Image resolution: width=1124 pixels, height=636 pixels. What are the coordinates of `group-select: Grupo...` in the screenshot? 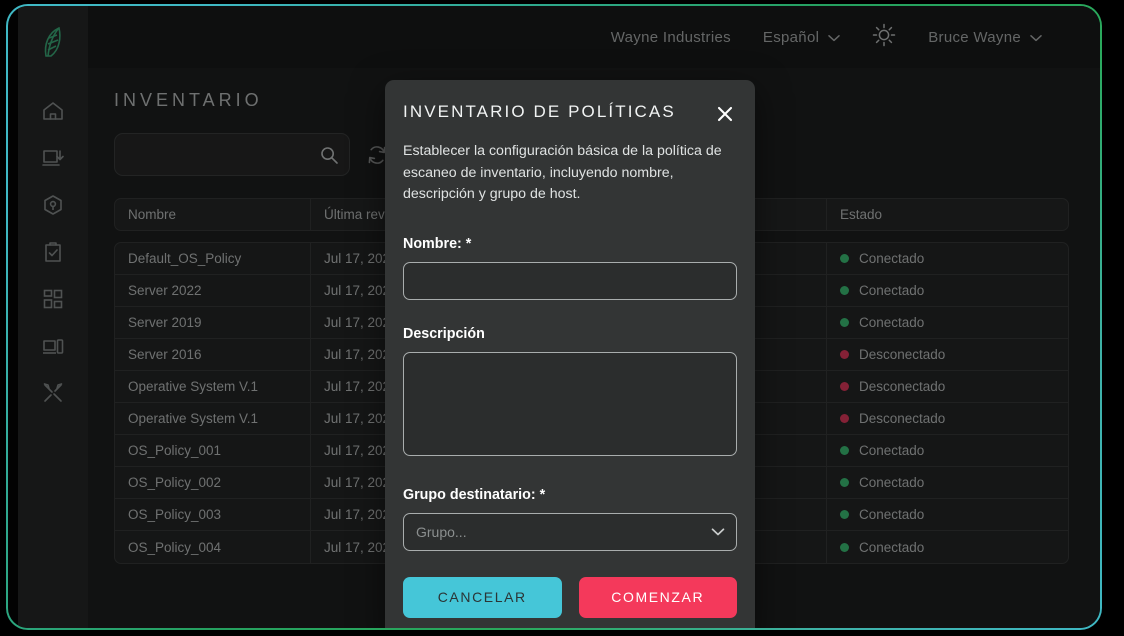 It's located at (570, 531).